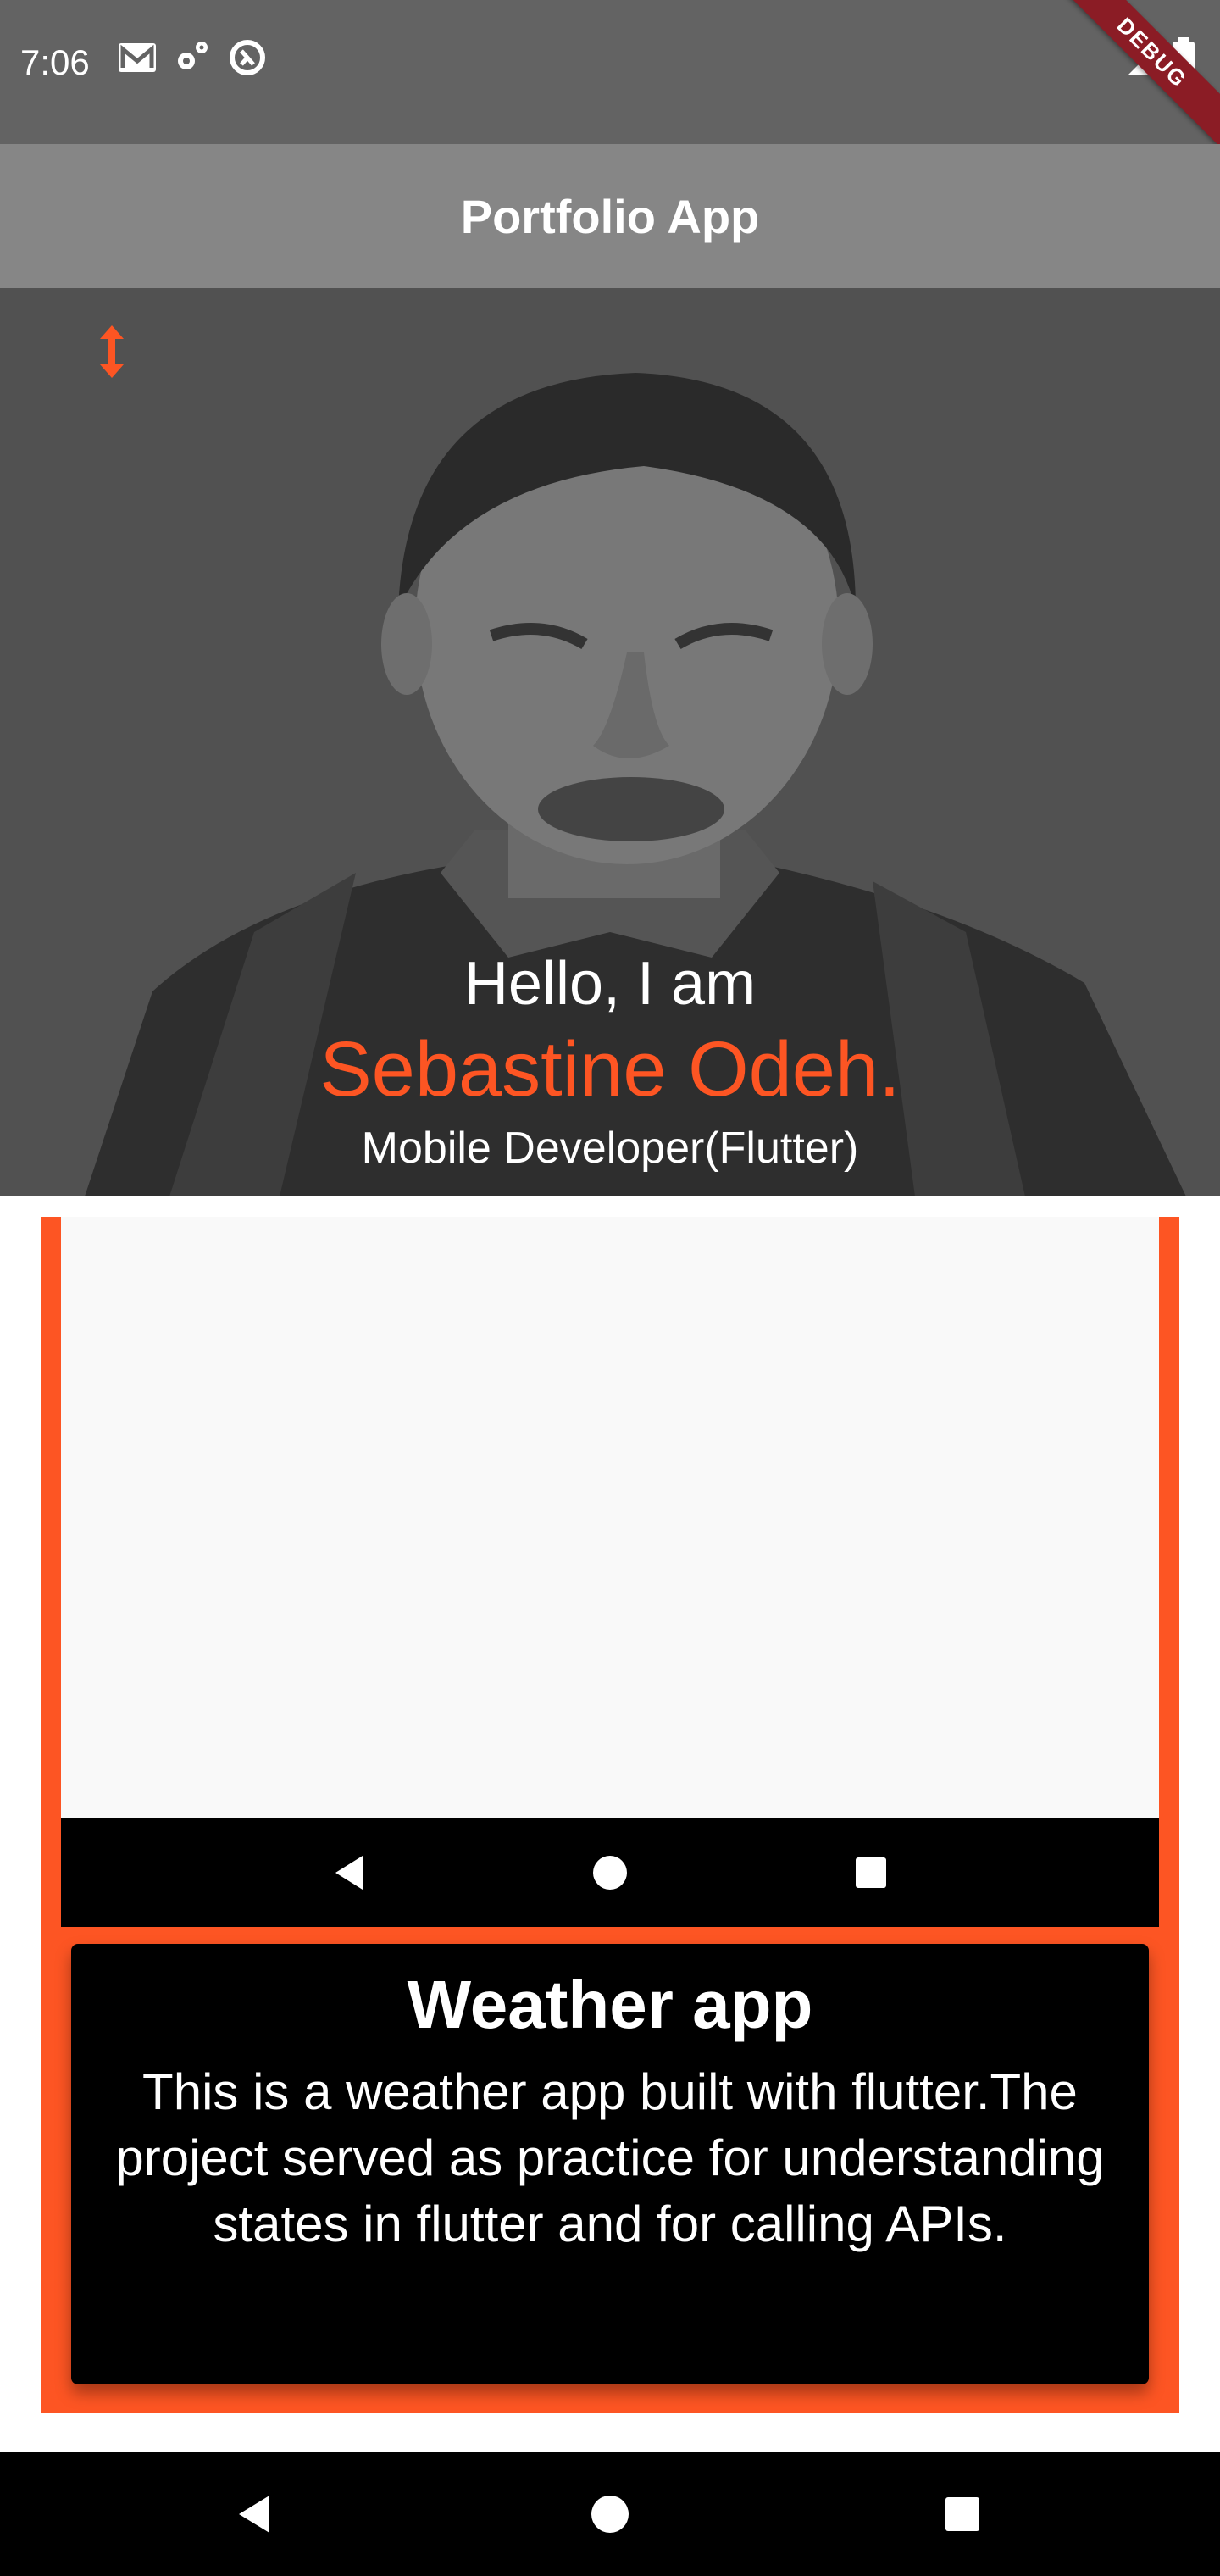 Image resolution: width=1220 pixels, height=2576 pixels. I want to click on gmail-icon, so click(137, 58).